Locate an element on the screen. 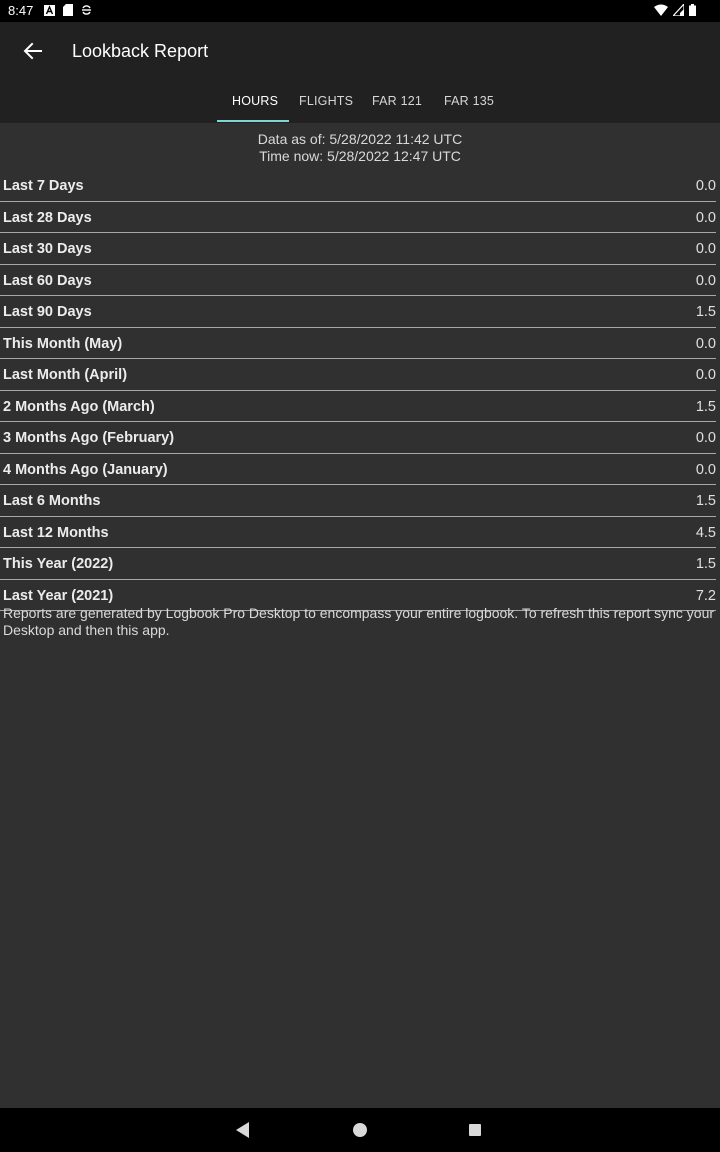 Image resolution: width=720 pixels, height=1152 pixels. time-now: Time now: 5/28/2022 12:47 UTC is located at coordinates (360, 156).